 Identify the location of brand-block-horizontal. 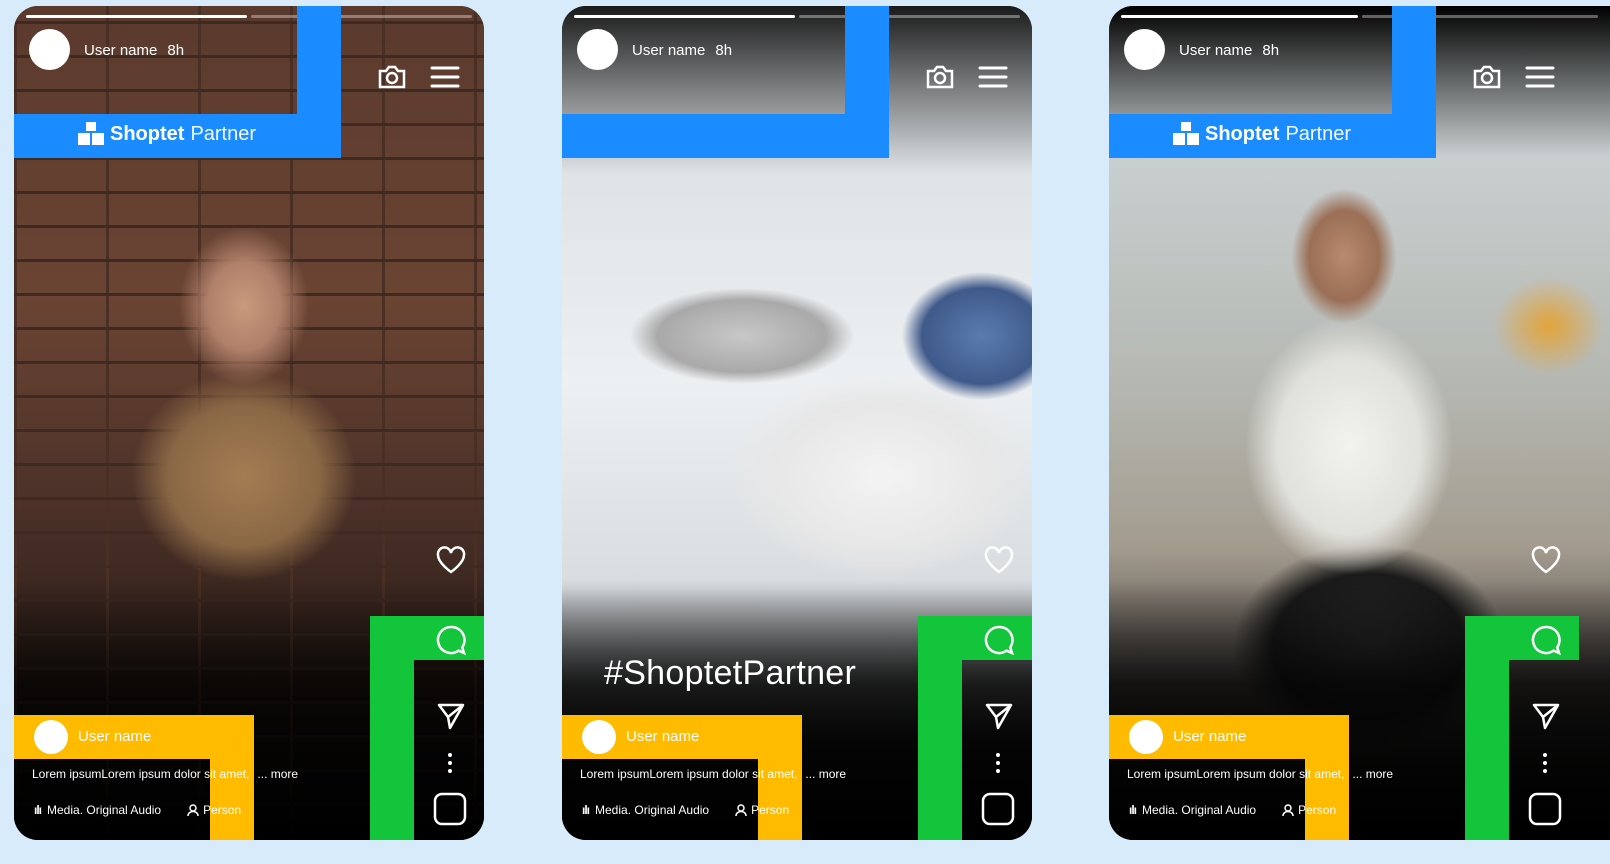
(725, 136).